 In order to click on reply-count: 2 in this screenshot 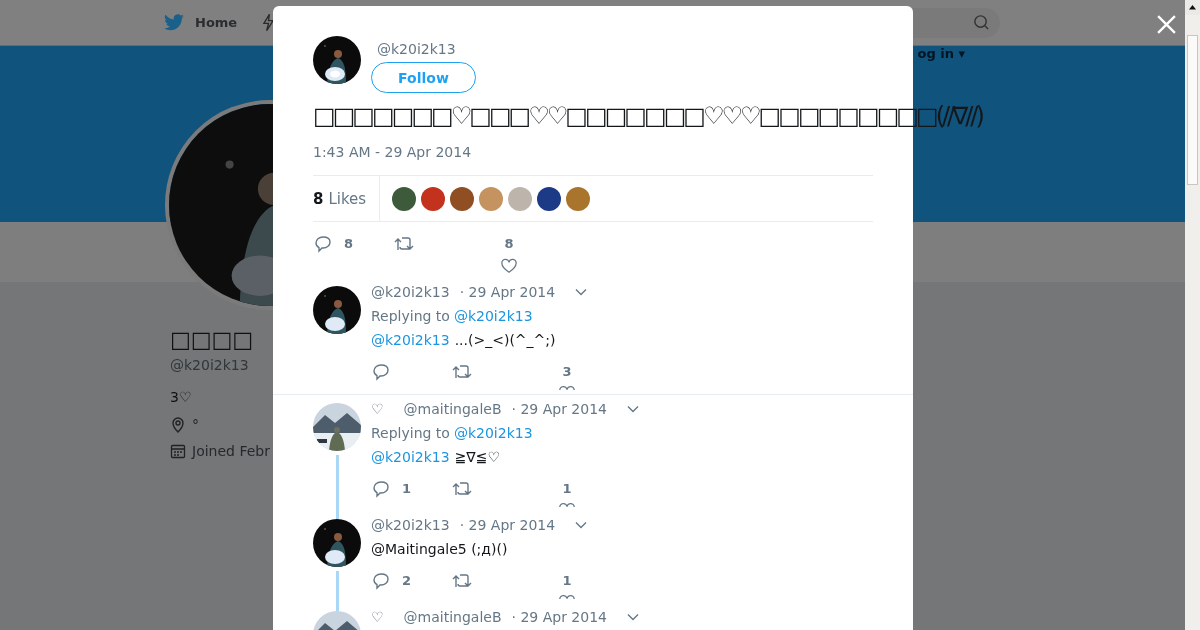, I will do `click(407, 581)`.